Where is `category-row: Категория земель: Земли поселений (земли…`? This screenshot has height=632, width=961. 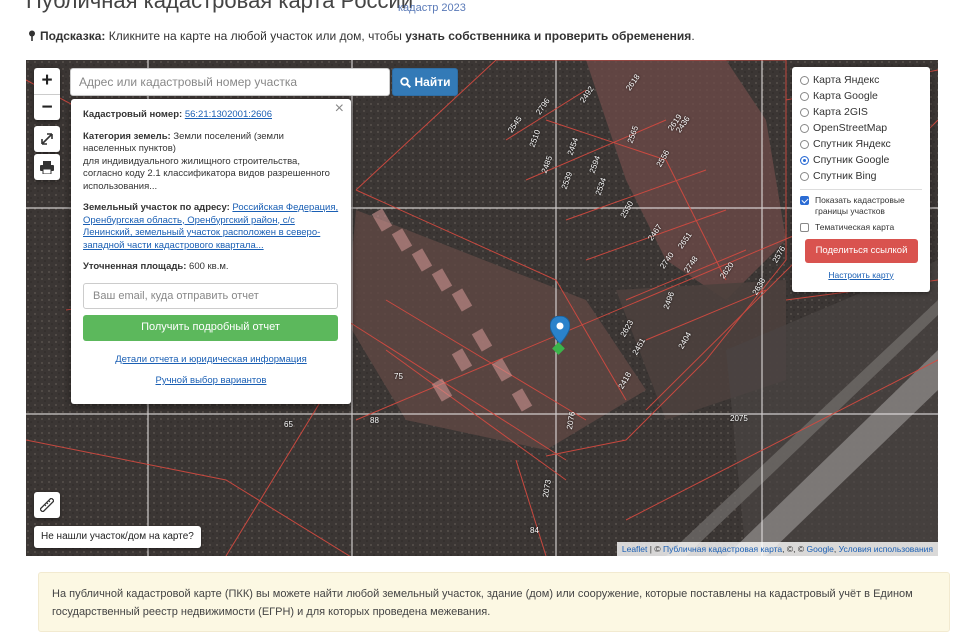 category-row: Категория земель: Земли поселений (земли… is located at coordinates (211, 162).